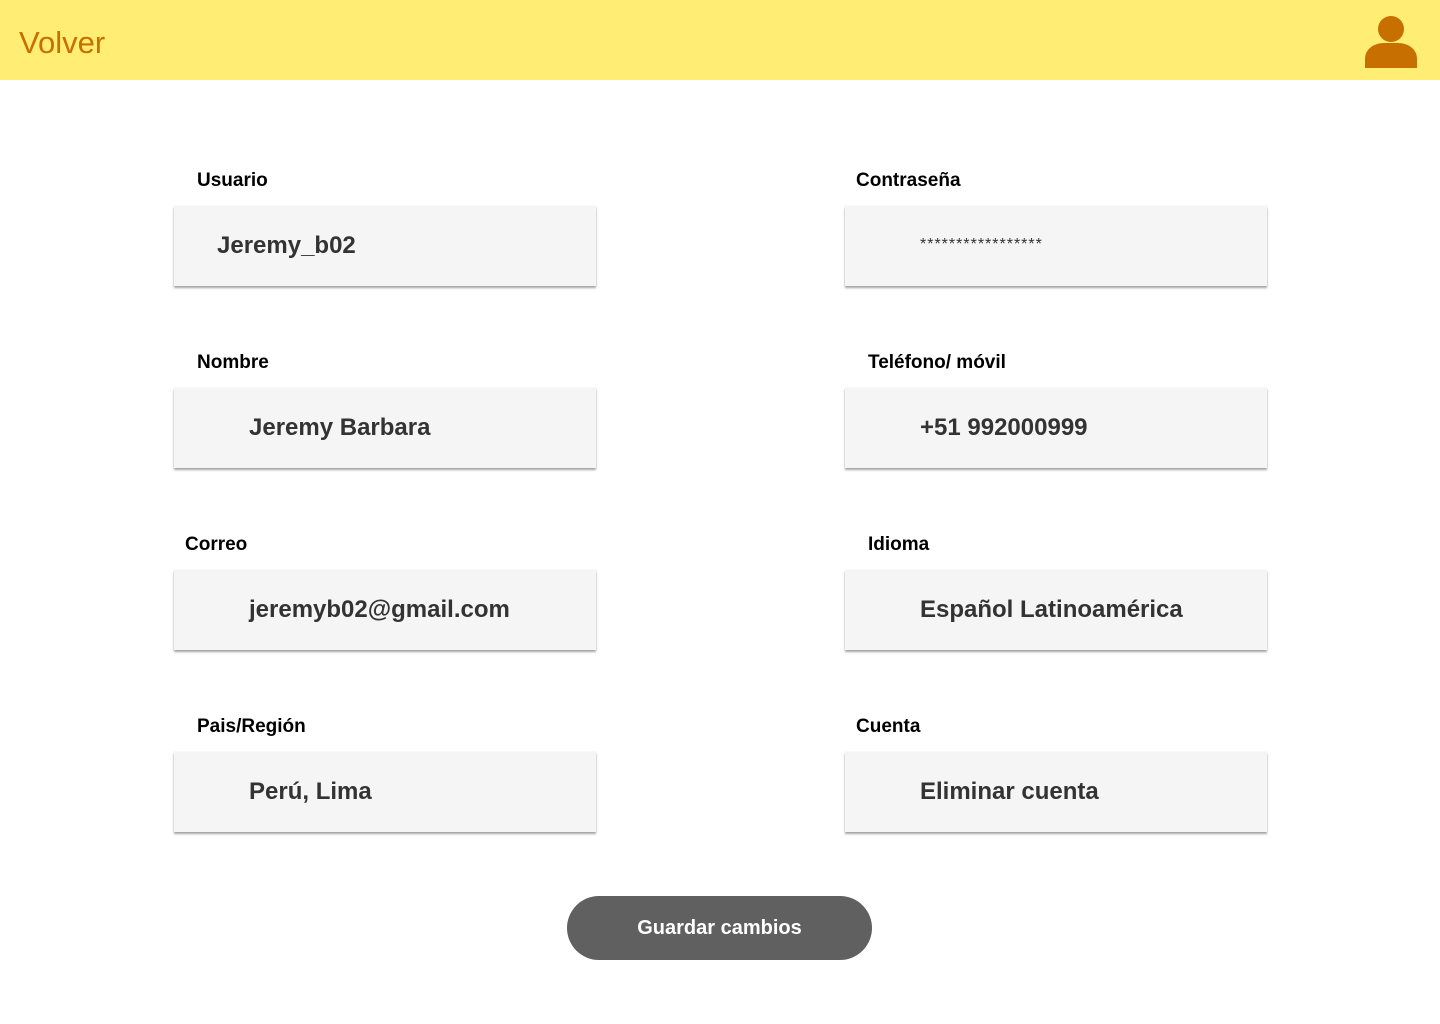 Image resolution: width=1440 pixels, height=1024 pixels. What do you see at coordinates (1056, 246) in the screenshot?
I see `contrasena-input: *****************` at bounding box center [1056, 246].